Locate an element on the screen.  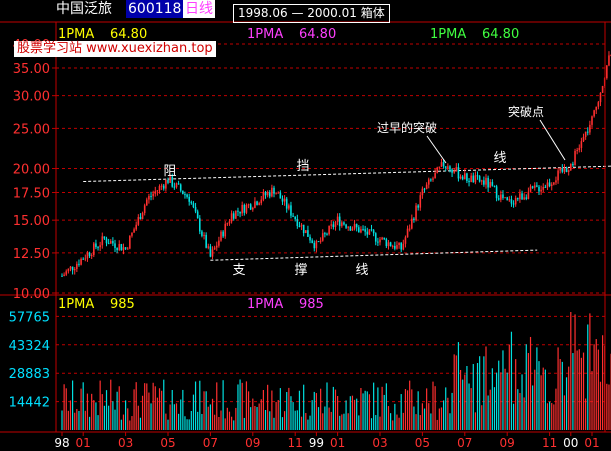
support-trendline is located at coordinates (374, 255).